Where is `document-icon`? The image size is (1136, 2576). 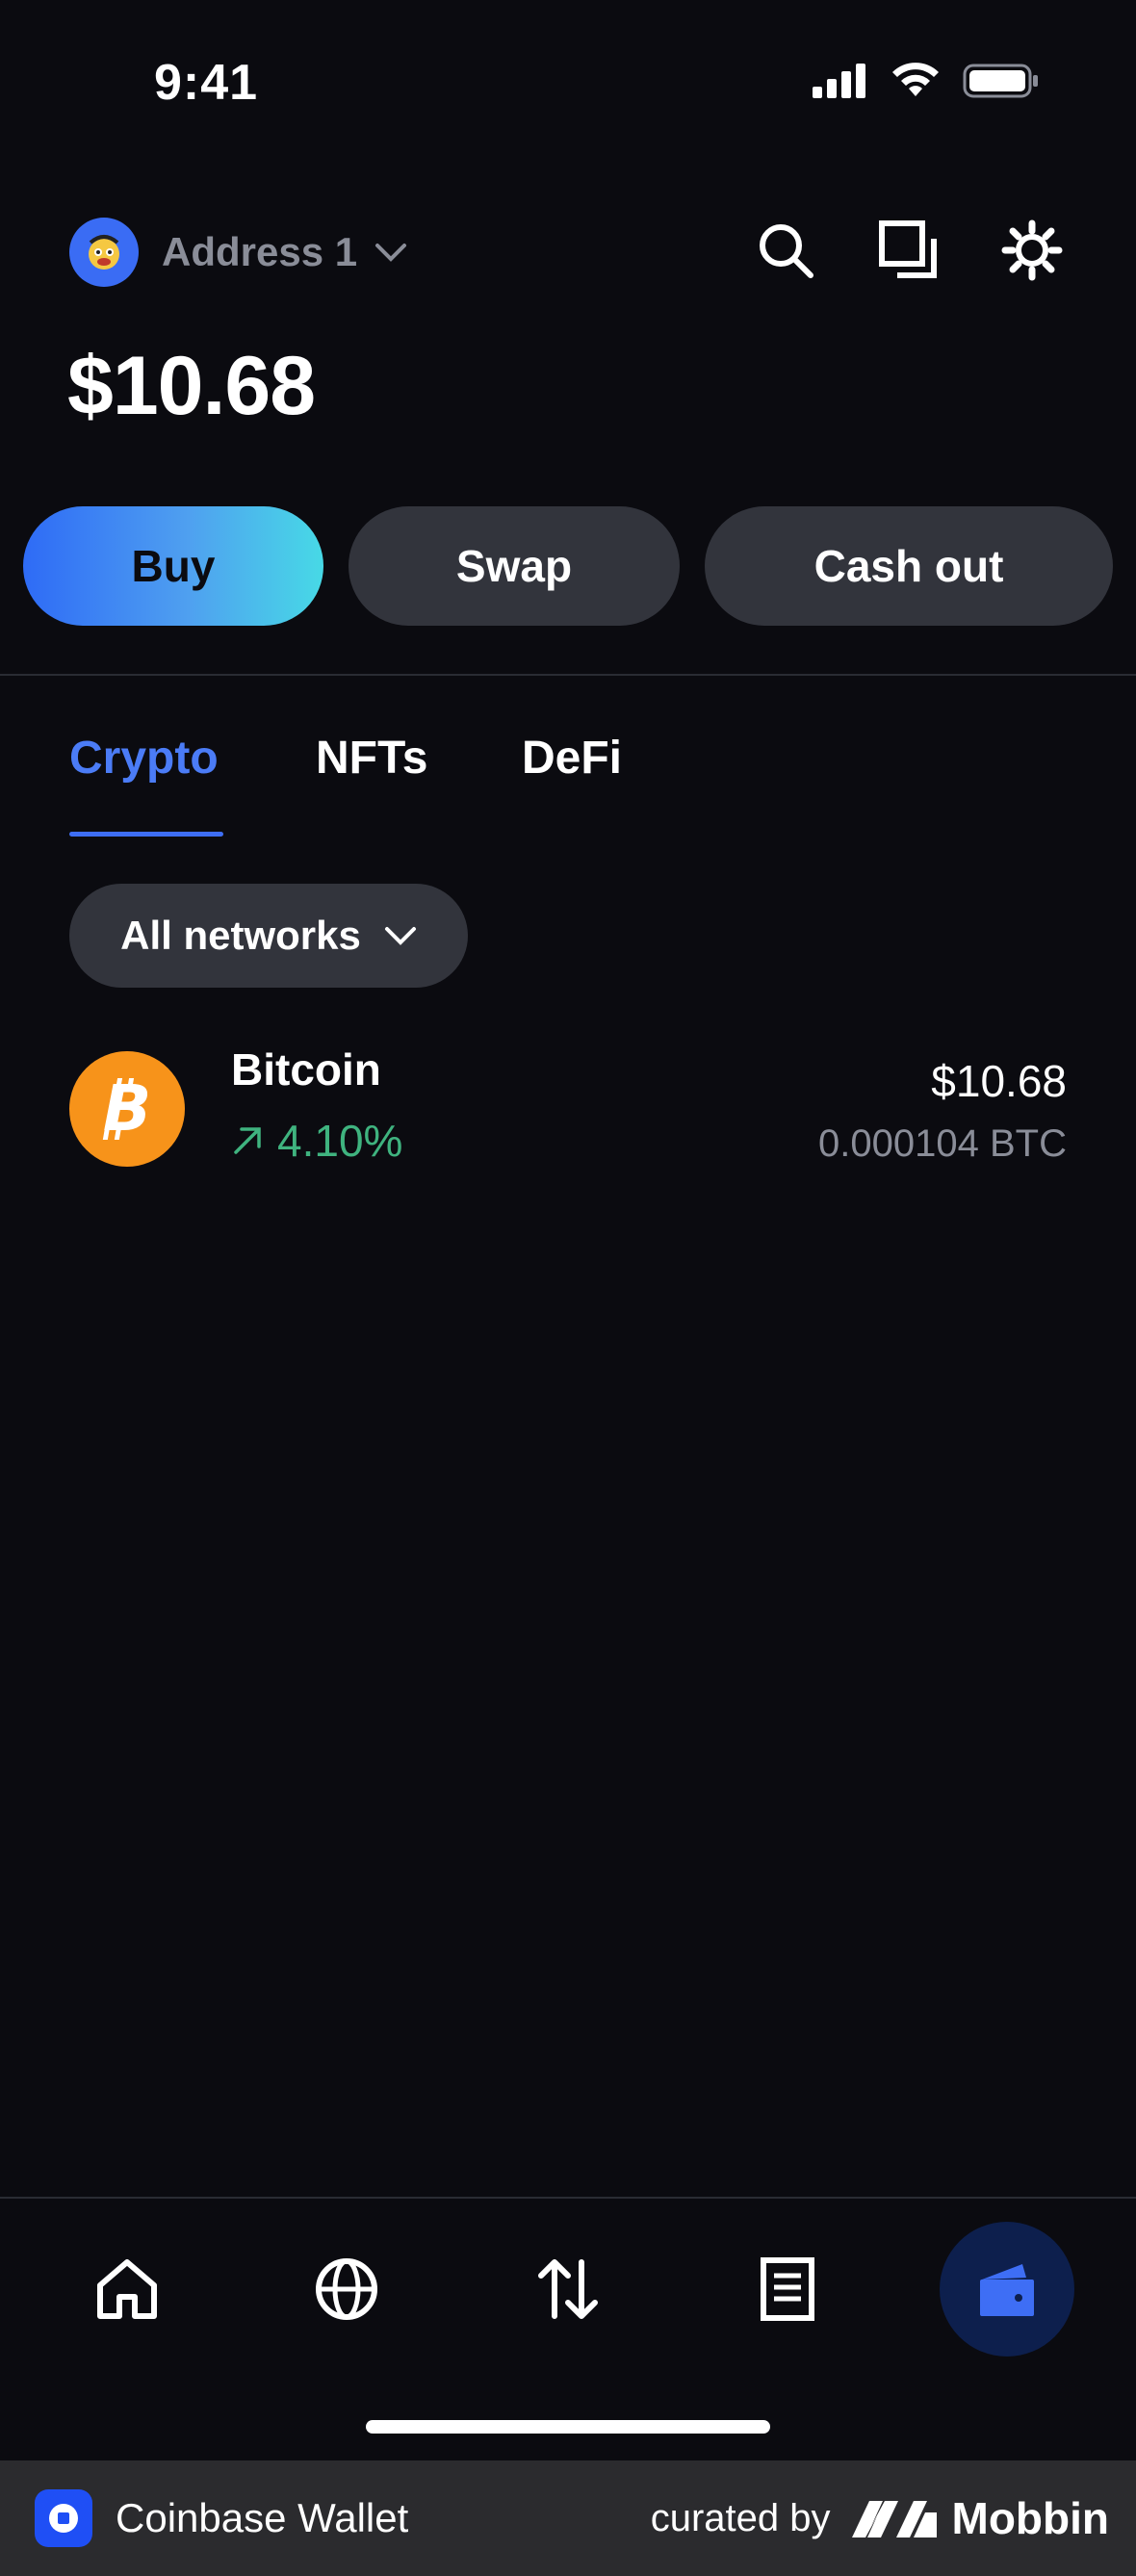
document-icon is located at coordinates (788, 2289).